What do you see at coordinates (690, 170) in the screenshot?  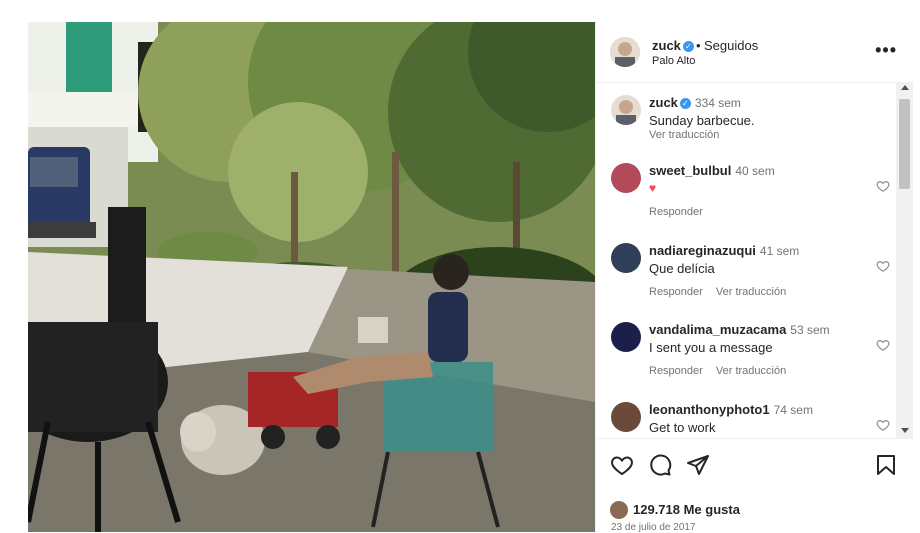 I see `comment-username: sweet_bulbul` at bounding box center [690, 170].